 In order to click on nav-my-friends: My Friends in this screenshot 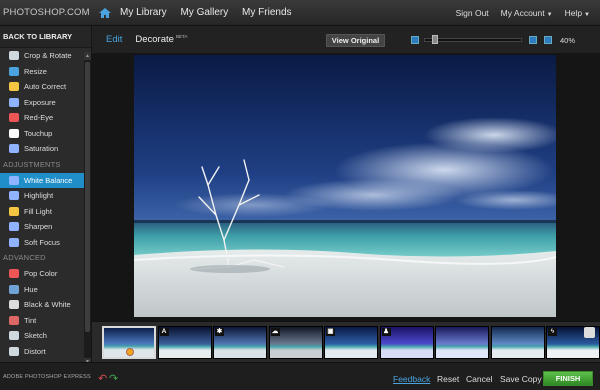, I will do `click(266, 12)`.